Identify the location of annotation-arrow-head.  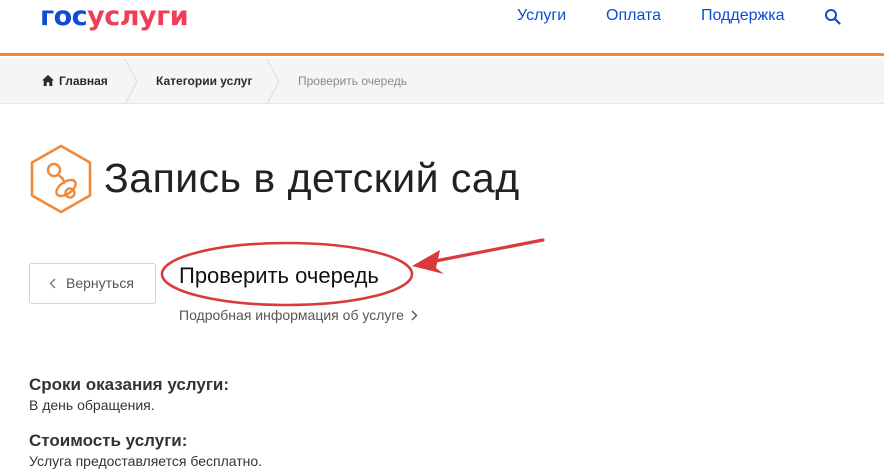
(428, 262).